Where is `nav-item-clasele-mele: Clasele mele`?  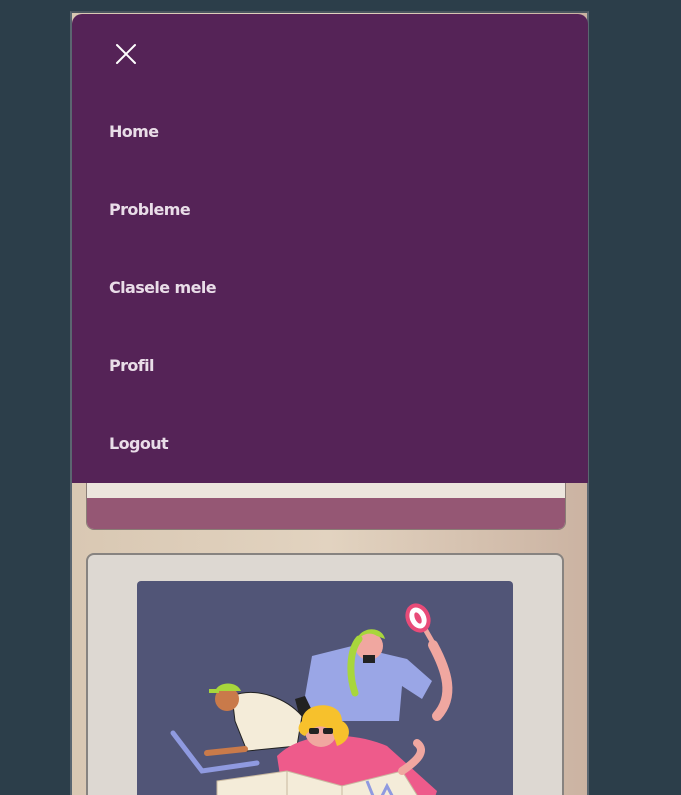 nav-item-clasele-mele: Clasele mele is located at coordinates (163, 287).